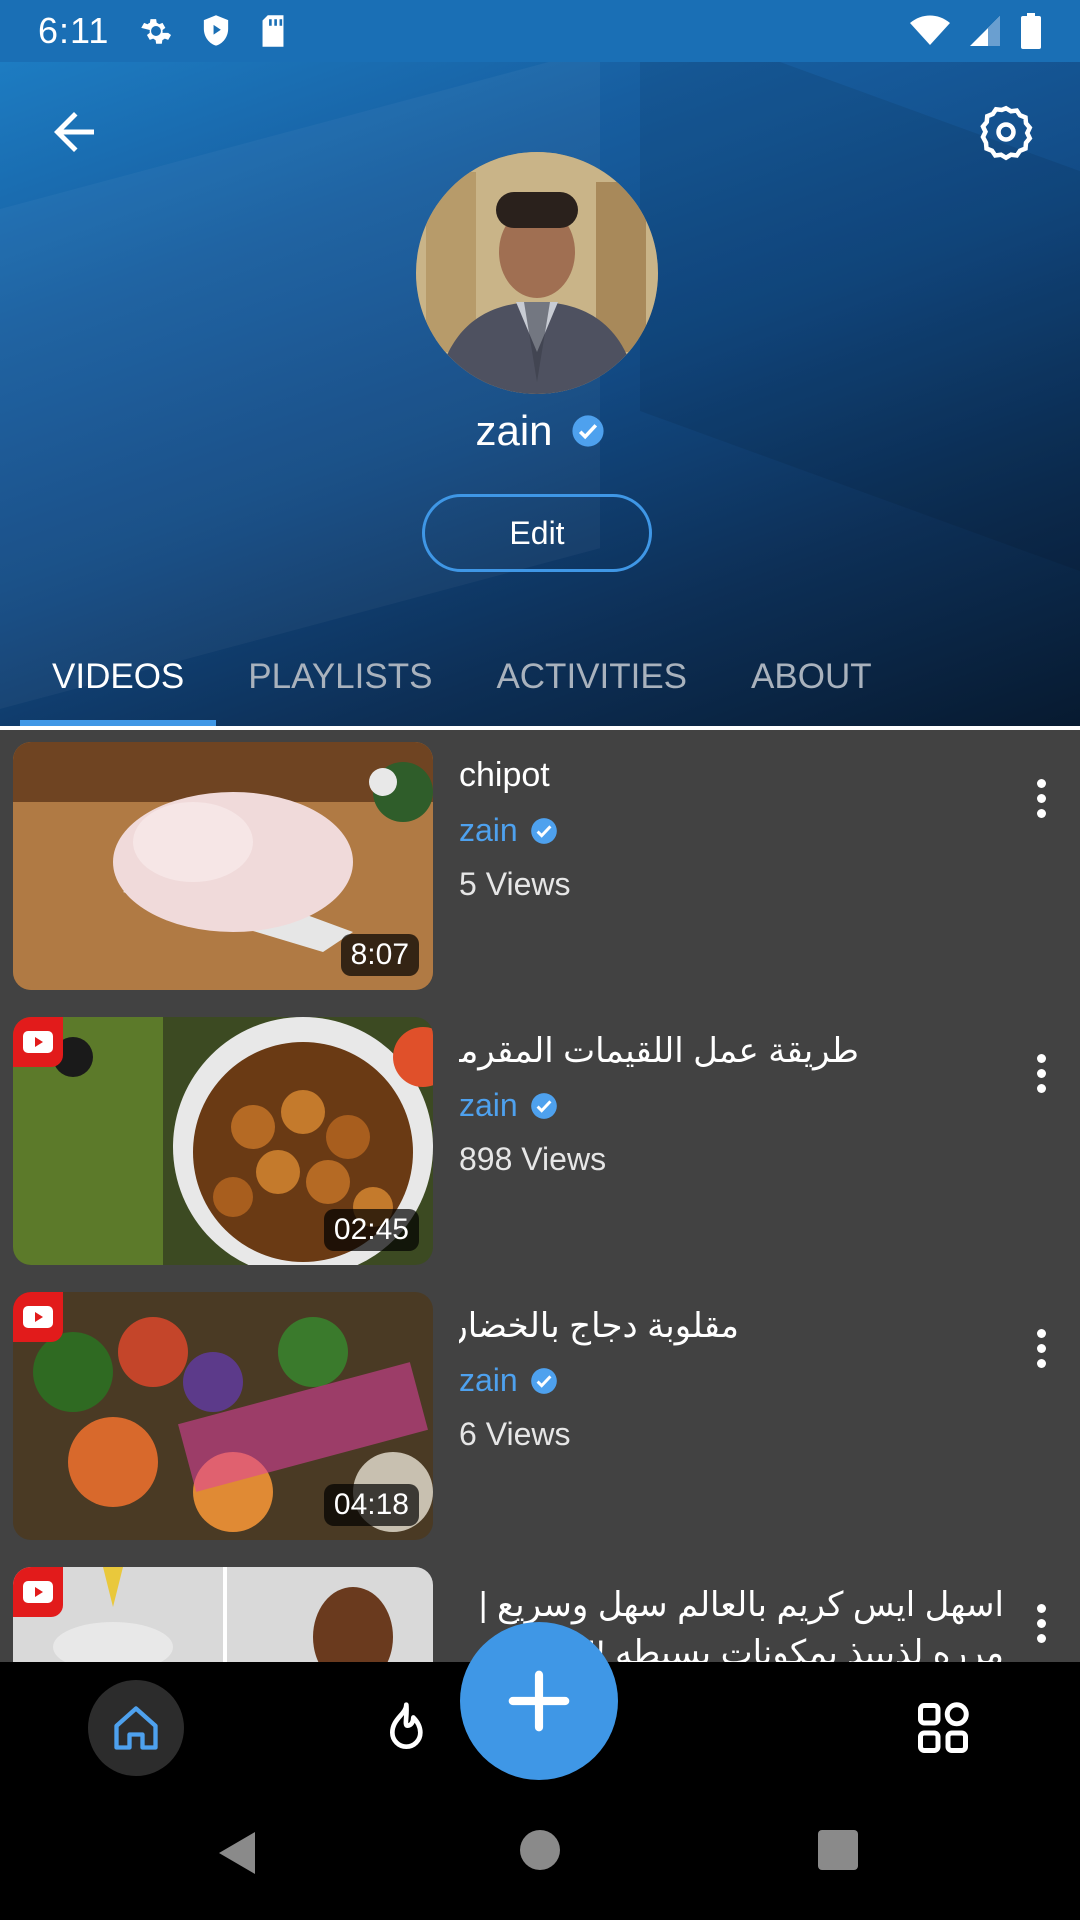  I want to click on status-time: 6:11, so click(74, 30).